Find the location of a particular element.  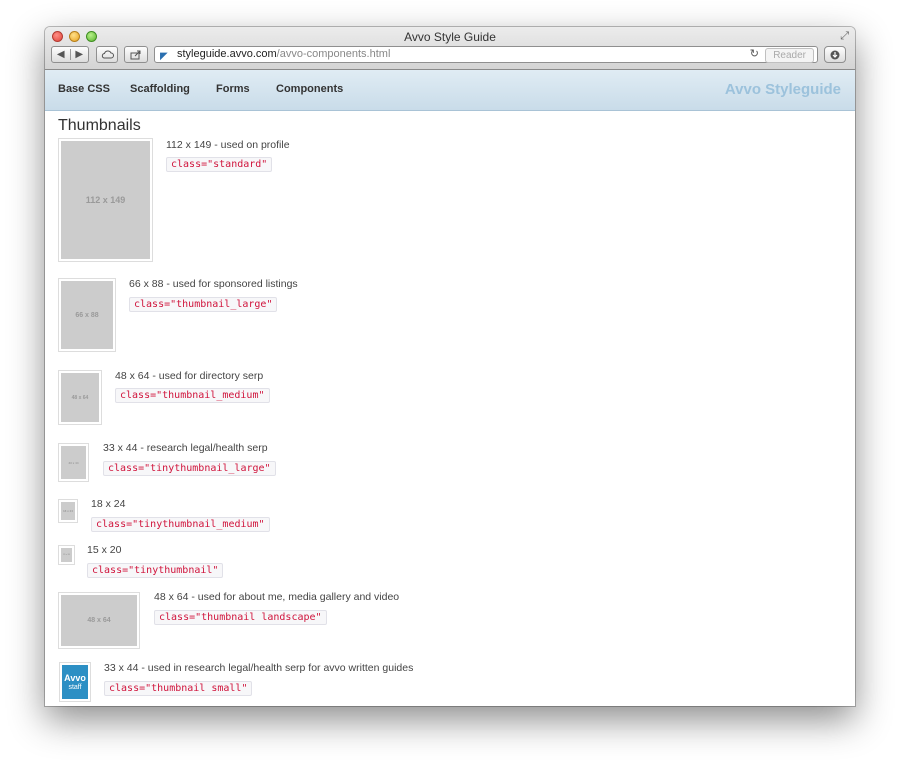

tinythumbnail-large: 33 x 44 is located at coordinates (73, 462).